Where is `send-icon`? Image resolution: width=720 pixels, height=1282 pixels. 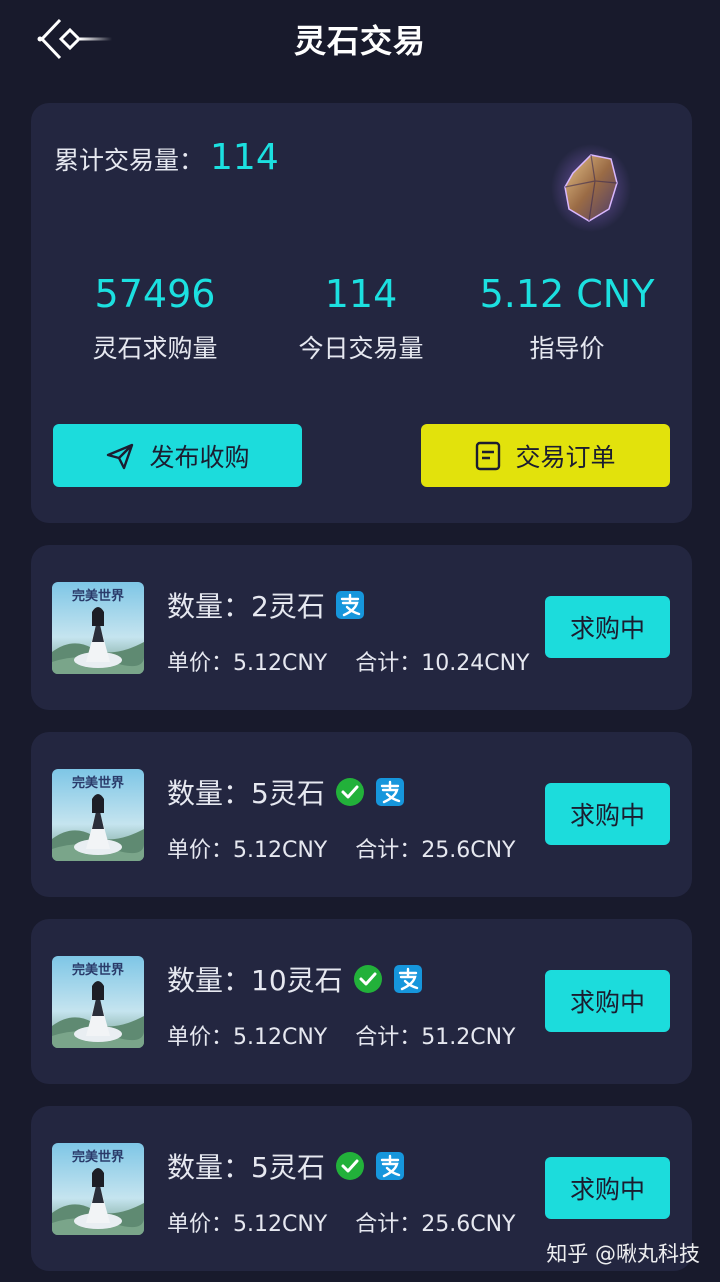 send-icon is located at coordinates (120, 456).